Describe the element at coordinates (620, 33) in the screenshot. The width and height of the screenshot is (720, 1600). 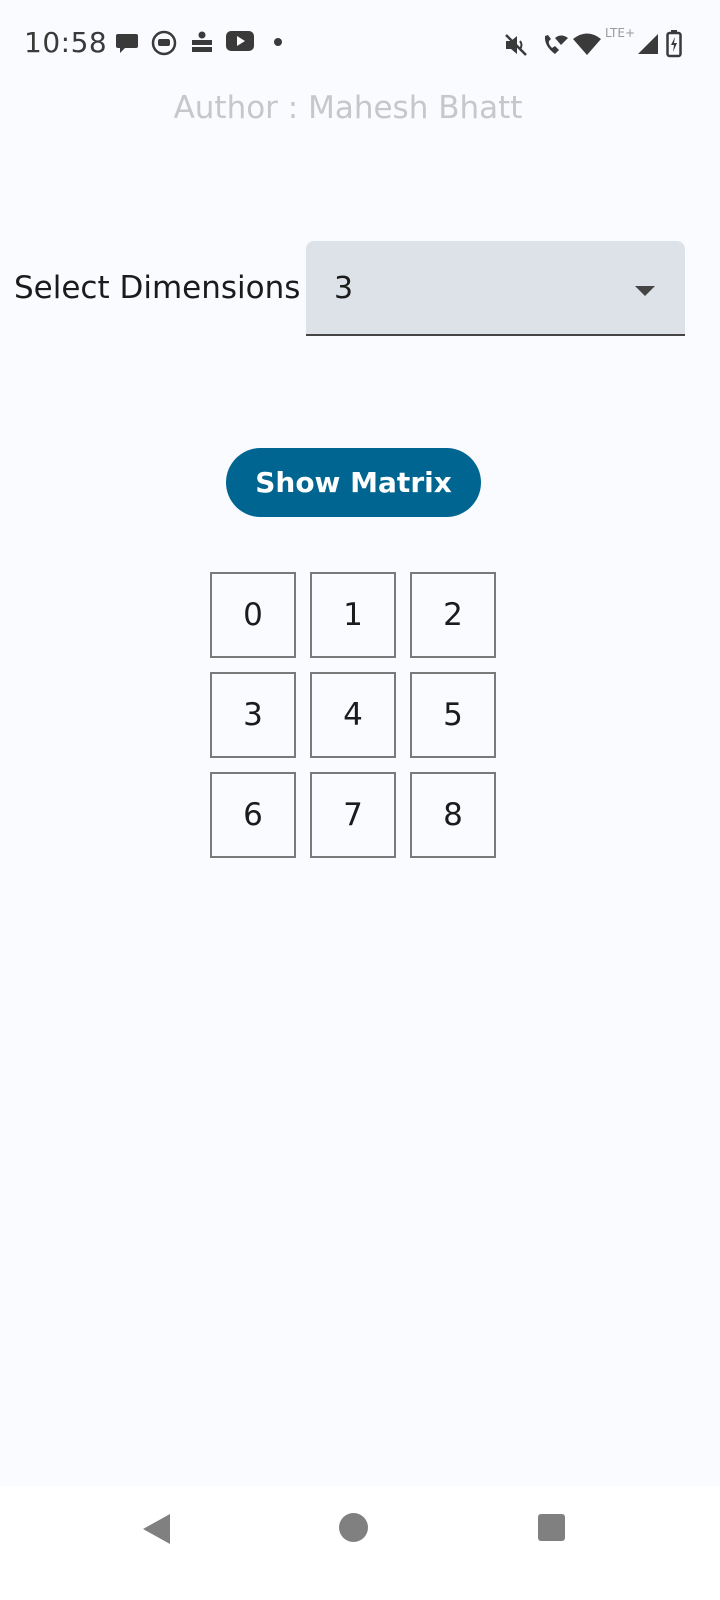
I see `network-type-label: LTE+` at that location.